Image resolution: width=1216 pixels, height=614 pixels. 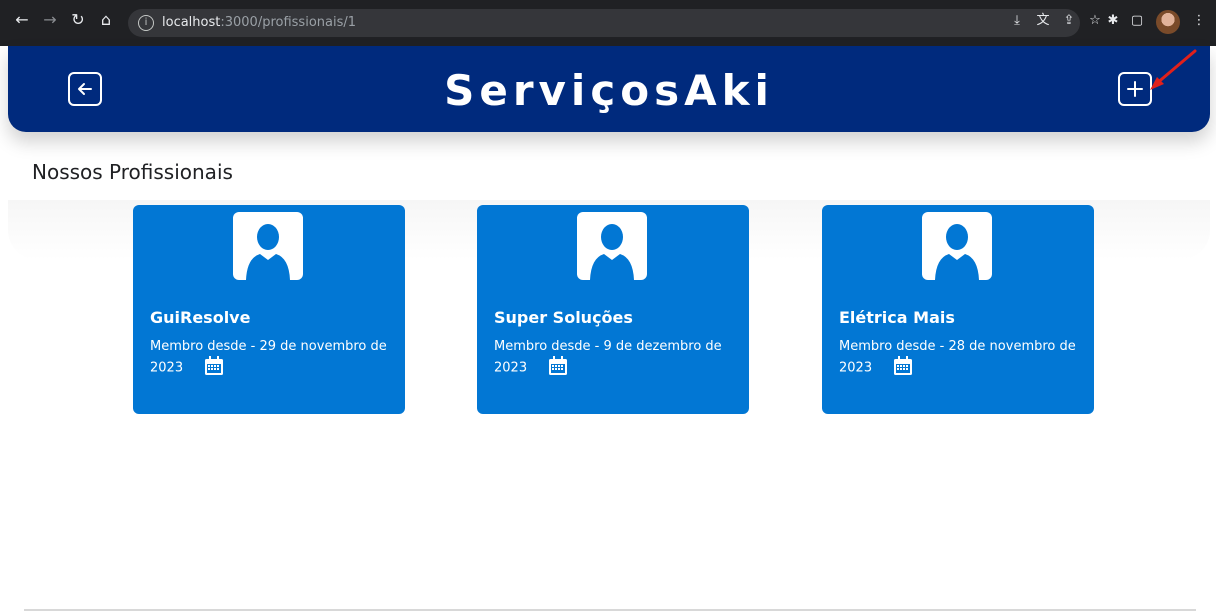 I want to click on card-member-since: Membro desde - 29 de novembro de 2023, so click(x=275, y=357).